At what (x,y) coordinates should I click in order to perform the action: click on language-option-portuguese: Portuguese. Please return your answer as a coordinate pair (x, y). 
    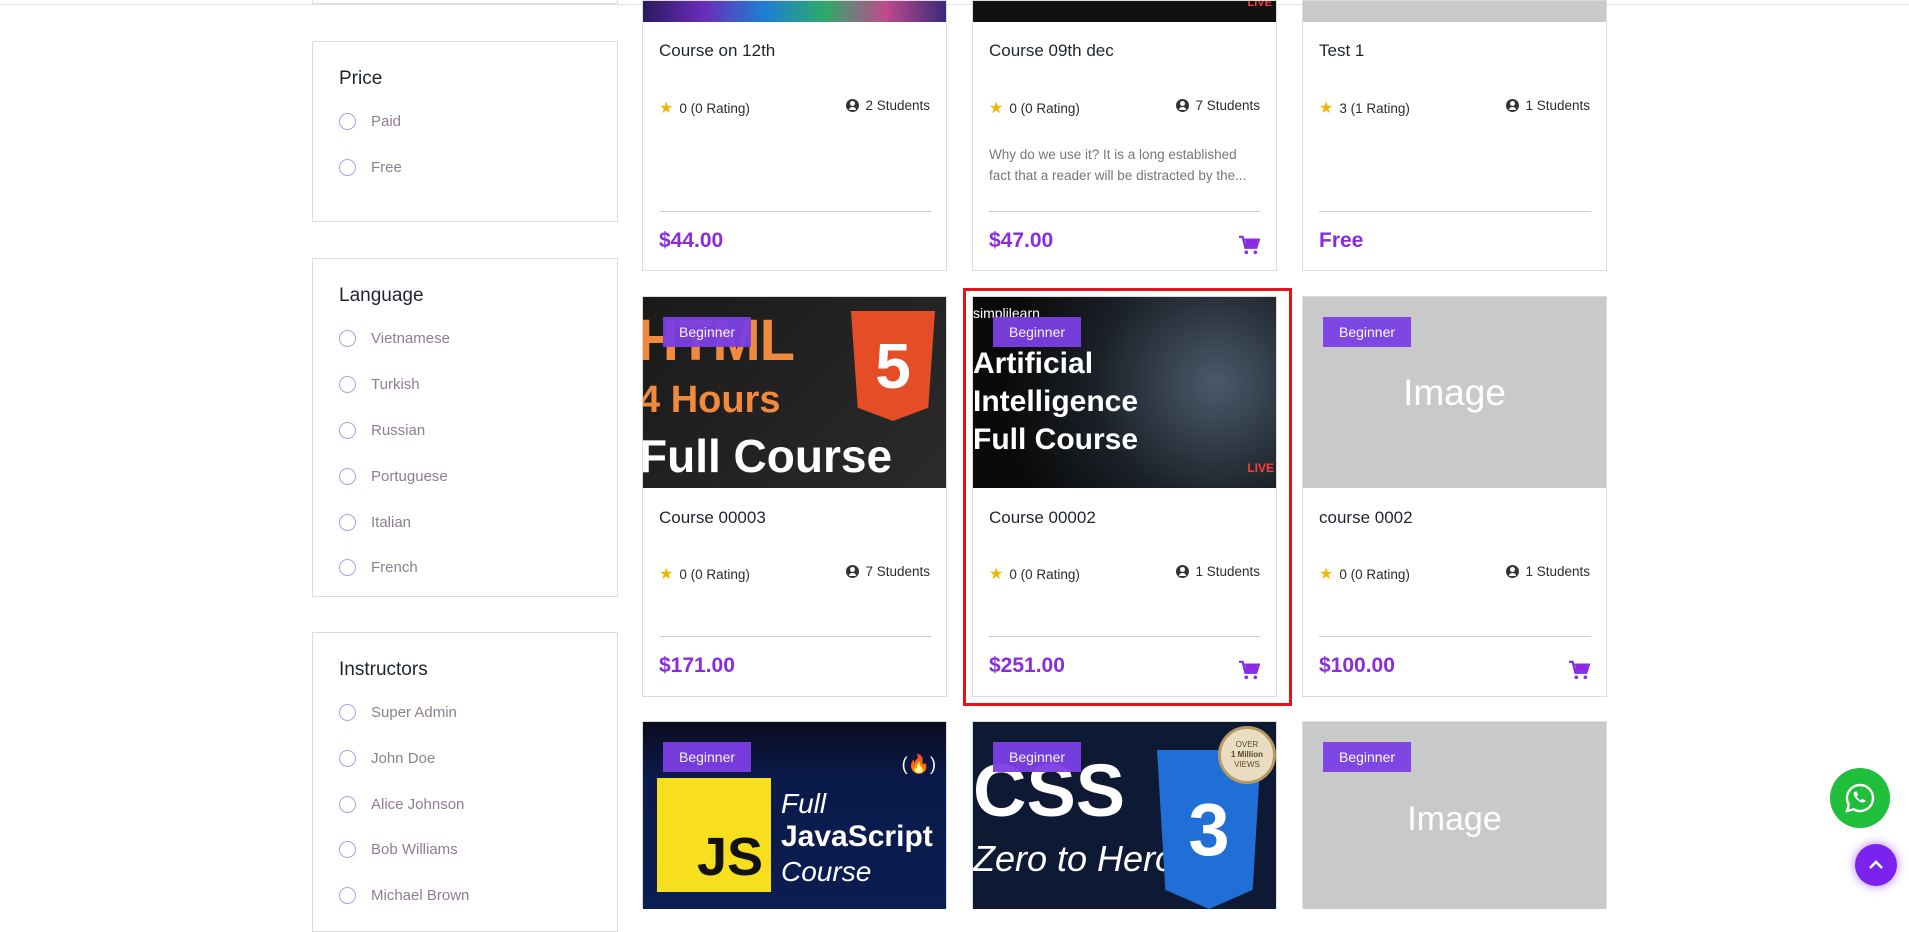
    Looking at the image, I should click on (393, 476).